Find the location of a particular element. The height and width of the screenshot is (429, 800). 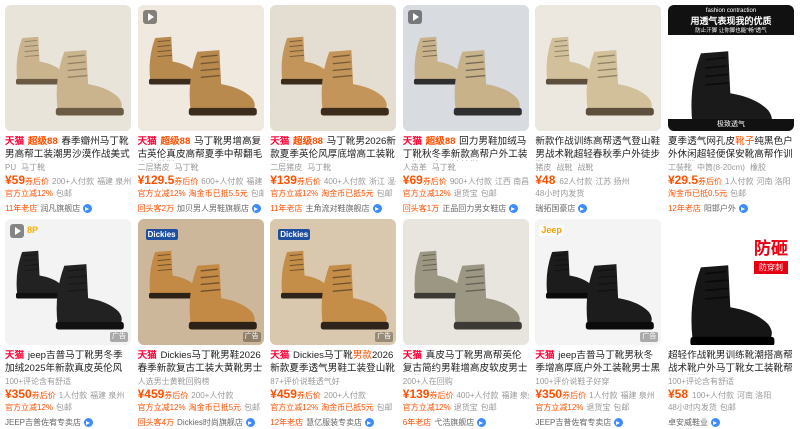

shop-name: 主角流对鞋旗舰店 is located at coordinates (338, 208).